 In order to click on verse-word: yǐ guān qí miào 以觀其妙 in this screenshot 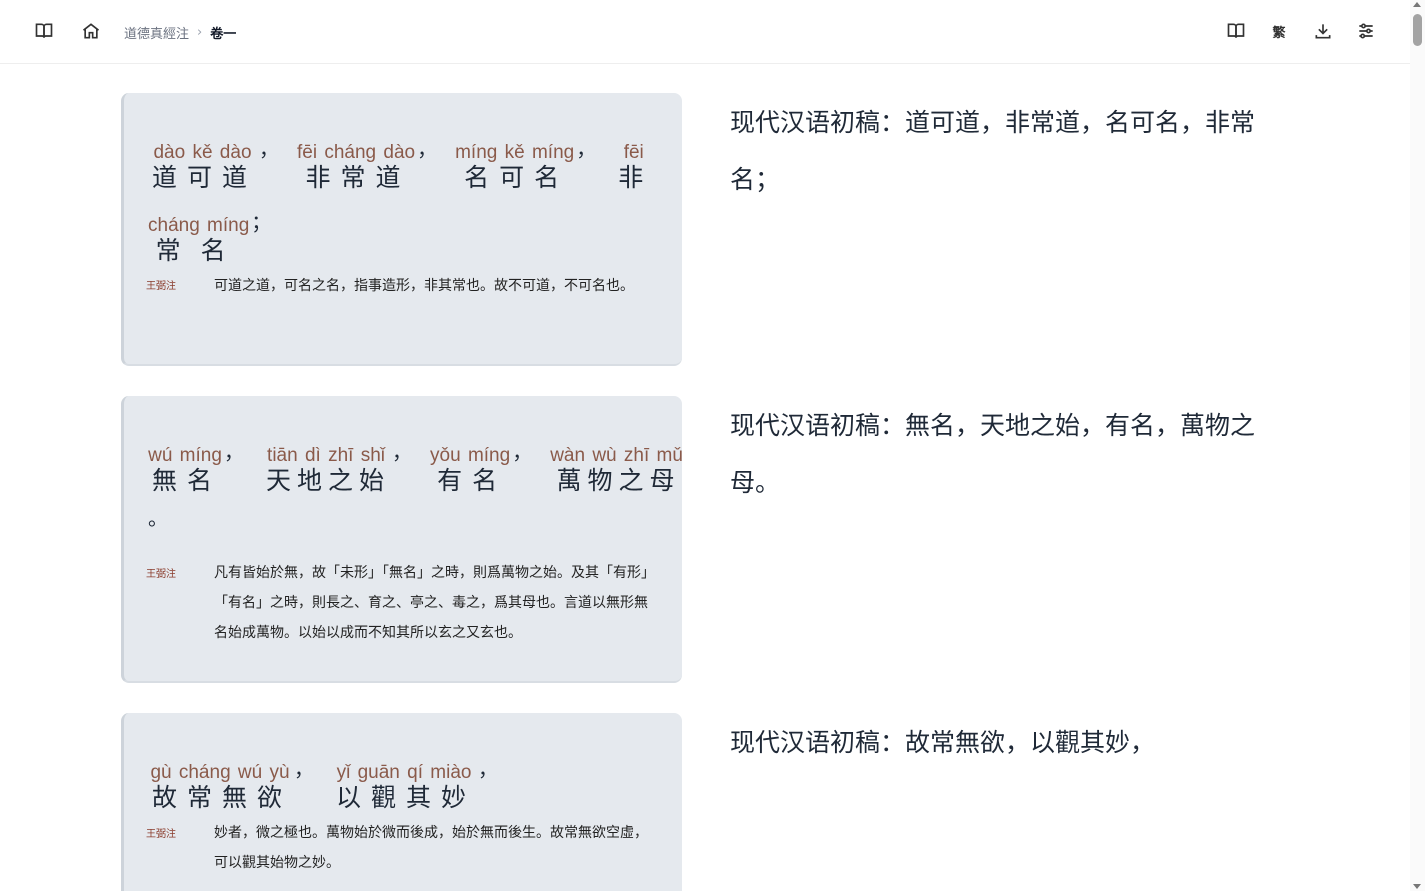, I will do `click(404, 787)`.